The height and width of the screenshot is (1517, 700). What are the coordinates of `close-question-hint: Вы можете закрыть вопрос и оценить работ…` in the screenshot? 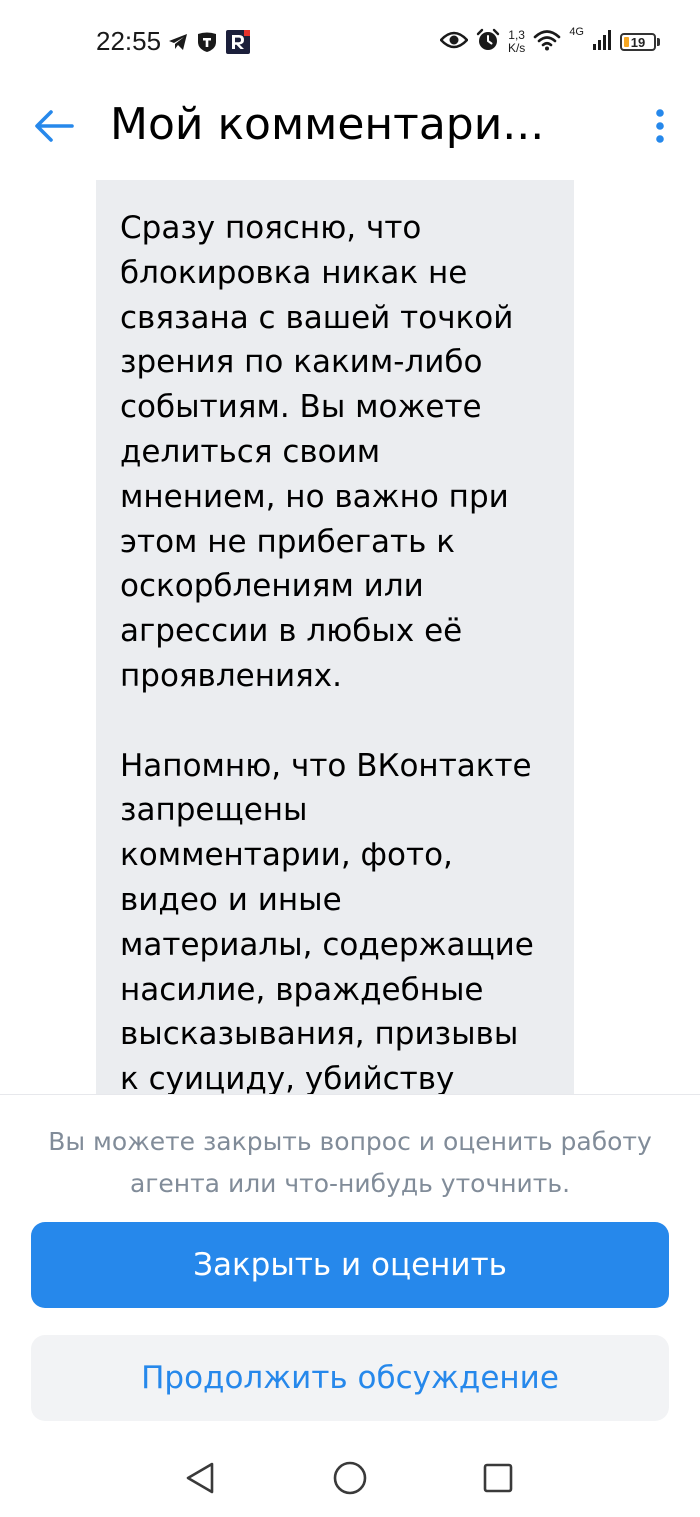 It's located at (350, 1162).